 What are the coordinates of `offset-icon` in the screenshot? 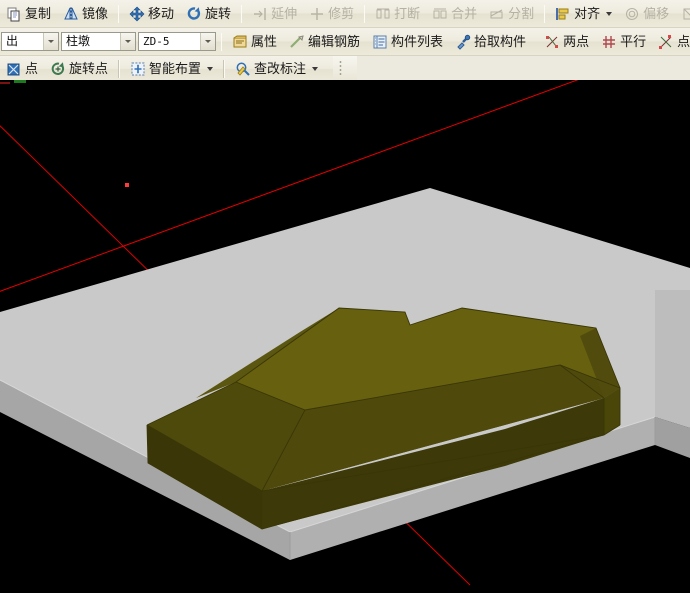 It's located at (632, 14).